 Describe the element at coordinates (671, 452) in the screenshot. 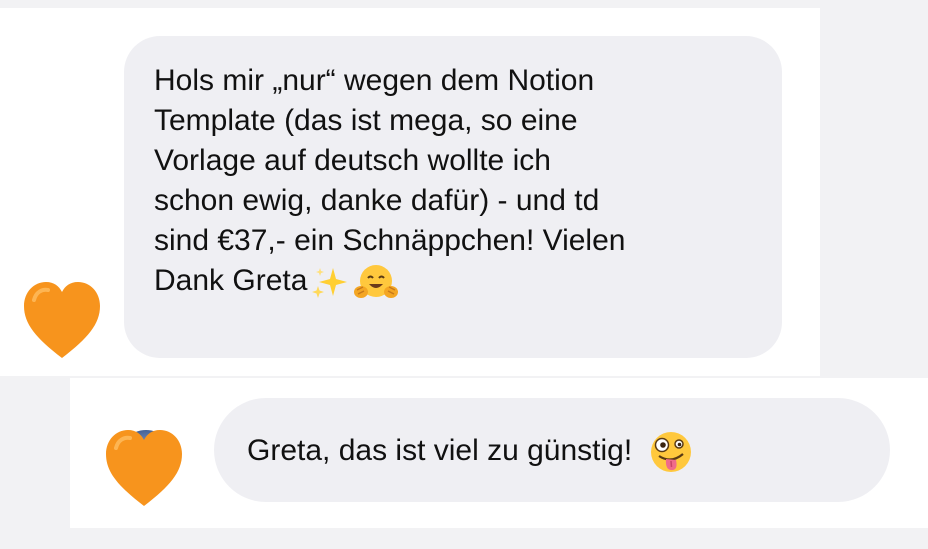

I see `zany-face-icon` at that location.